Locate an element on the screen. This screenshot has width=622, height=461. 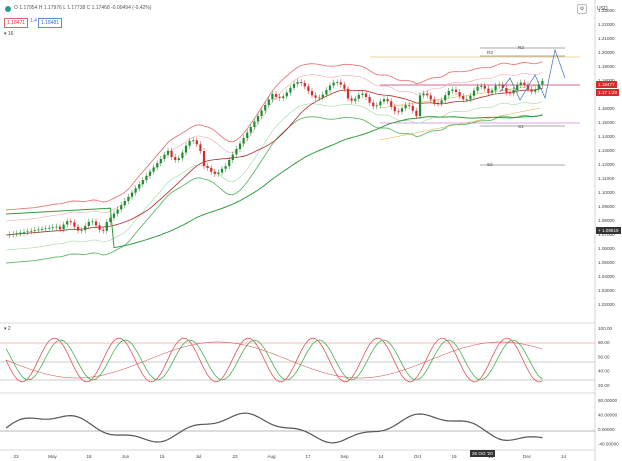
time-tick-label: 23 is located at coordinates (16, 456).